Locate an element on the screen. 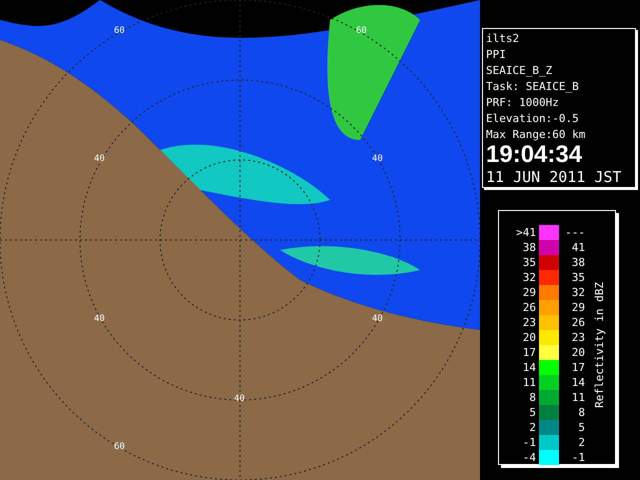 The width and height of the screenshot is (640, 480). legend-low-value: 14 is located at coordinates (529, 367).